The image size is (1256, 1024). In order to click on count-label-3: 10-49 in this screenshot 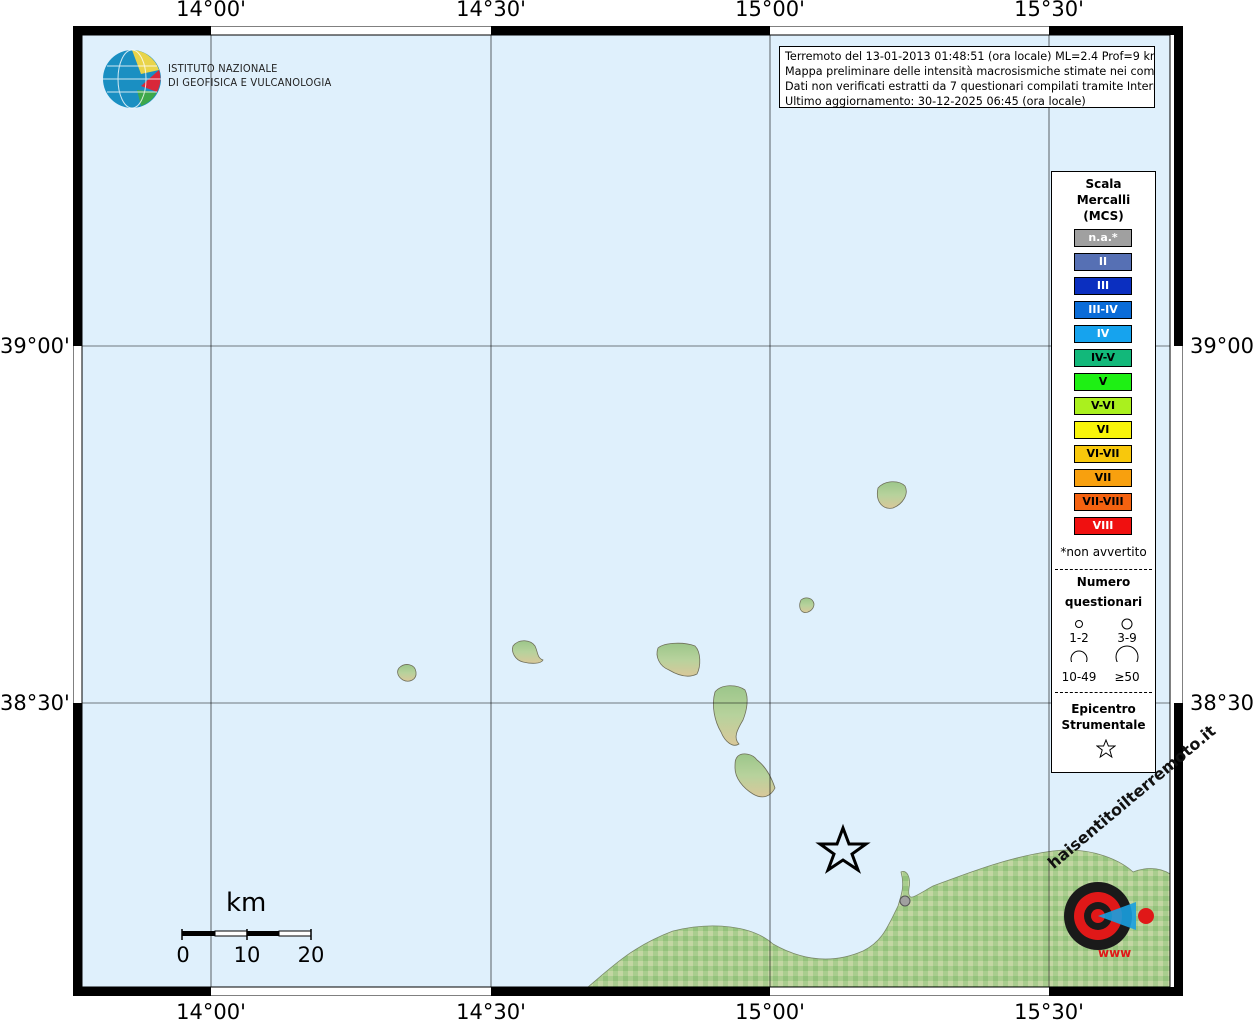, I will do `click(1079, 677)`.